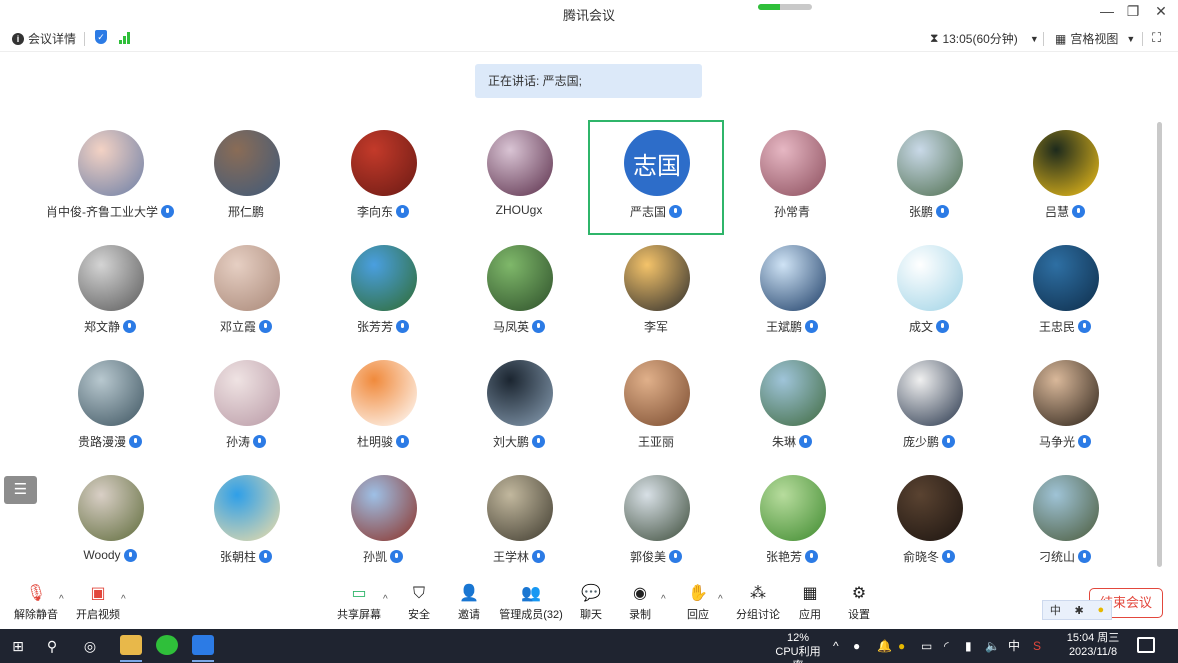 The image size is (1178, 663). What do you see at coordinates (656, 522) in the screenshot?
I see `participant-tile: 郭俊美` at bounding box center [656, 522].